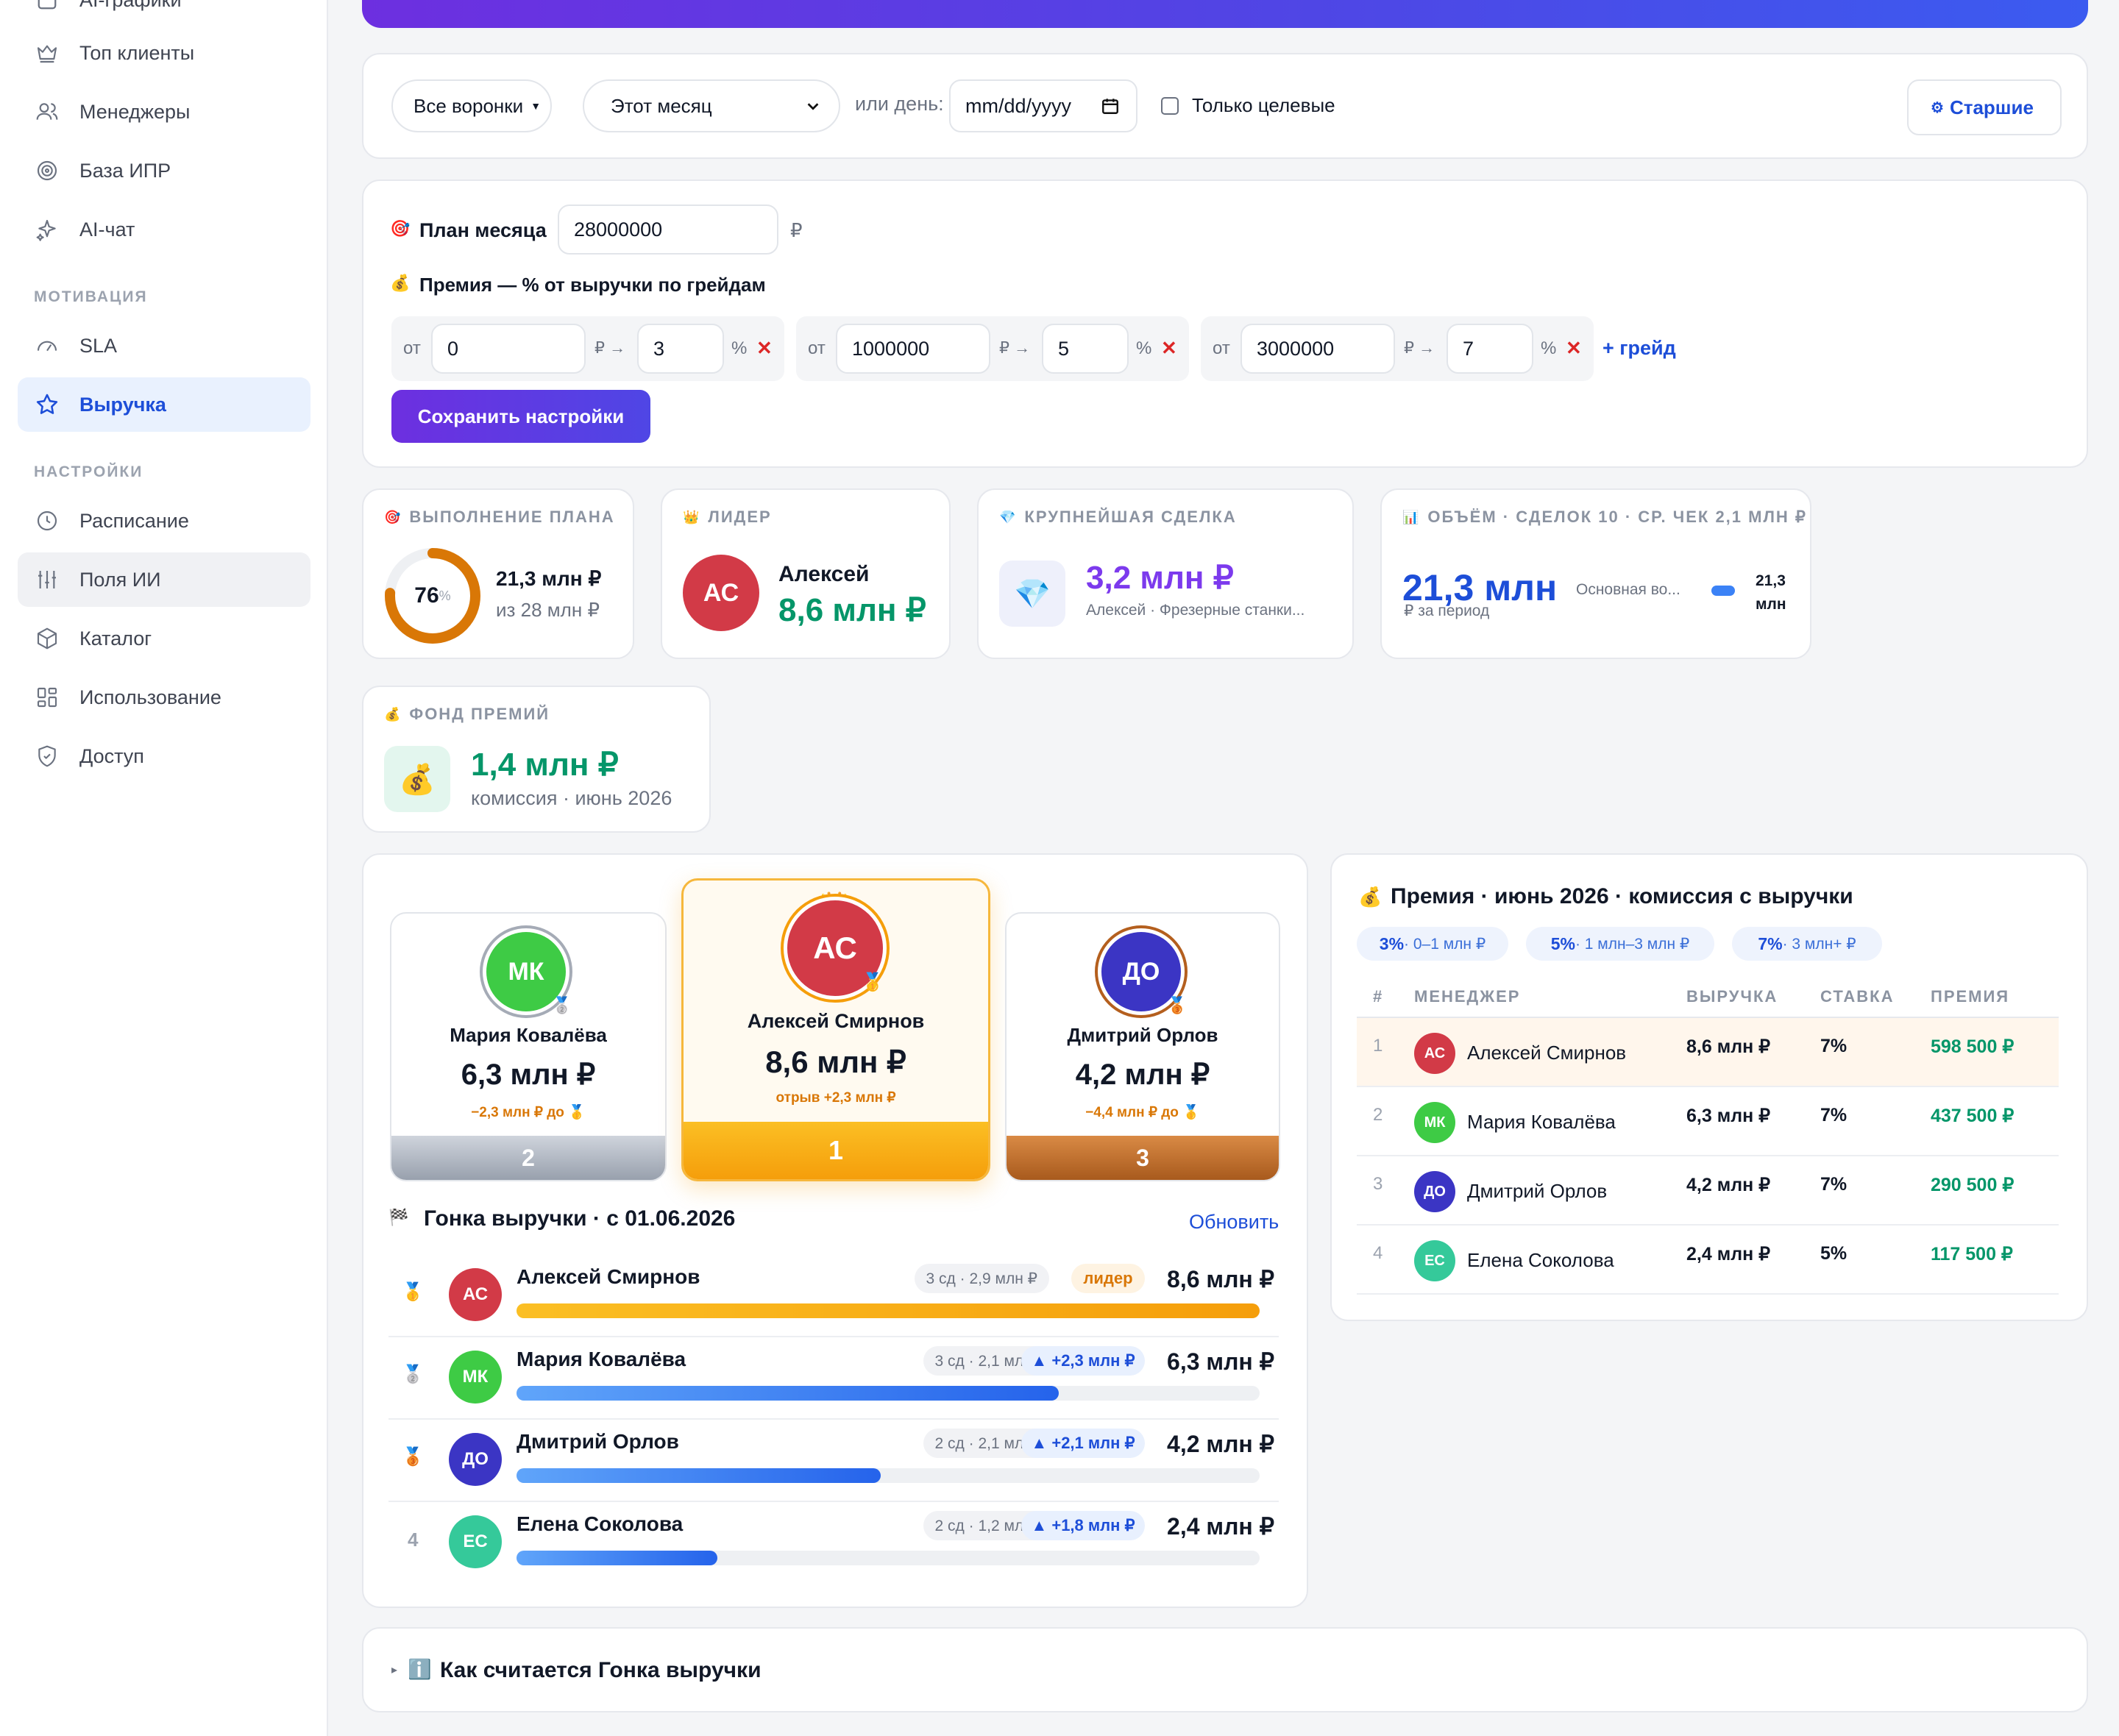  Describe the element at coordinates (1170, 106) in the screenshot. I see `only-target-checkbox` at that location.